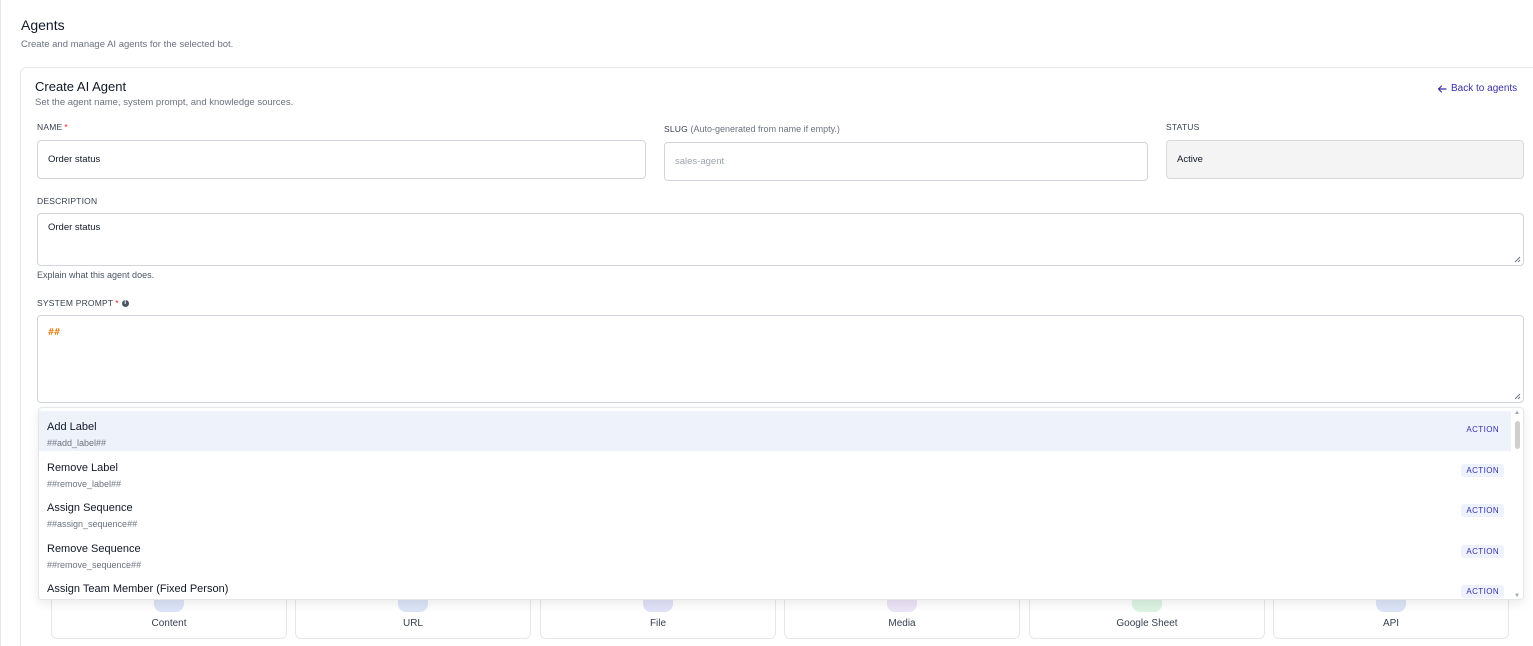 The width and height of the screenshot is (1533, 646). What do you see at coordinates (125, 304) in the screenshot?
I see `info-icon: i` at bounding box center [125, 304].